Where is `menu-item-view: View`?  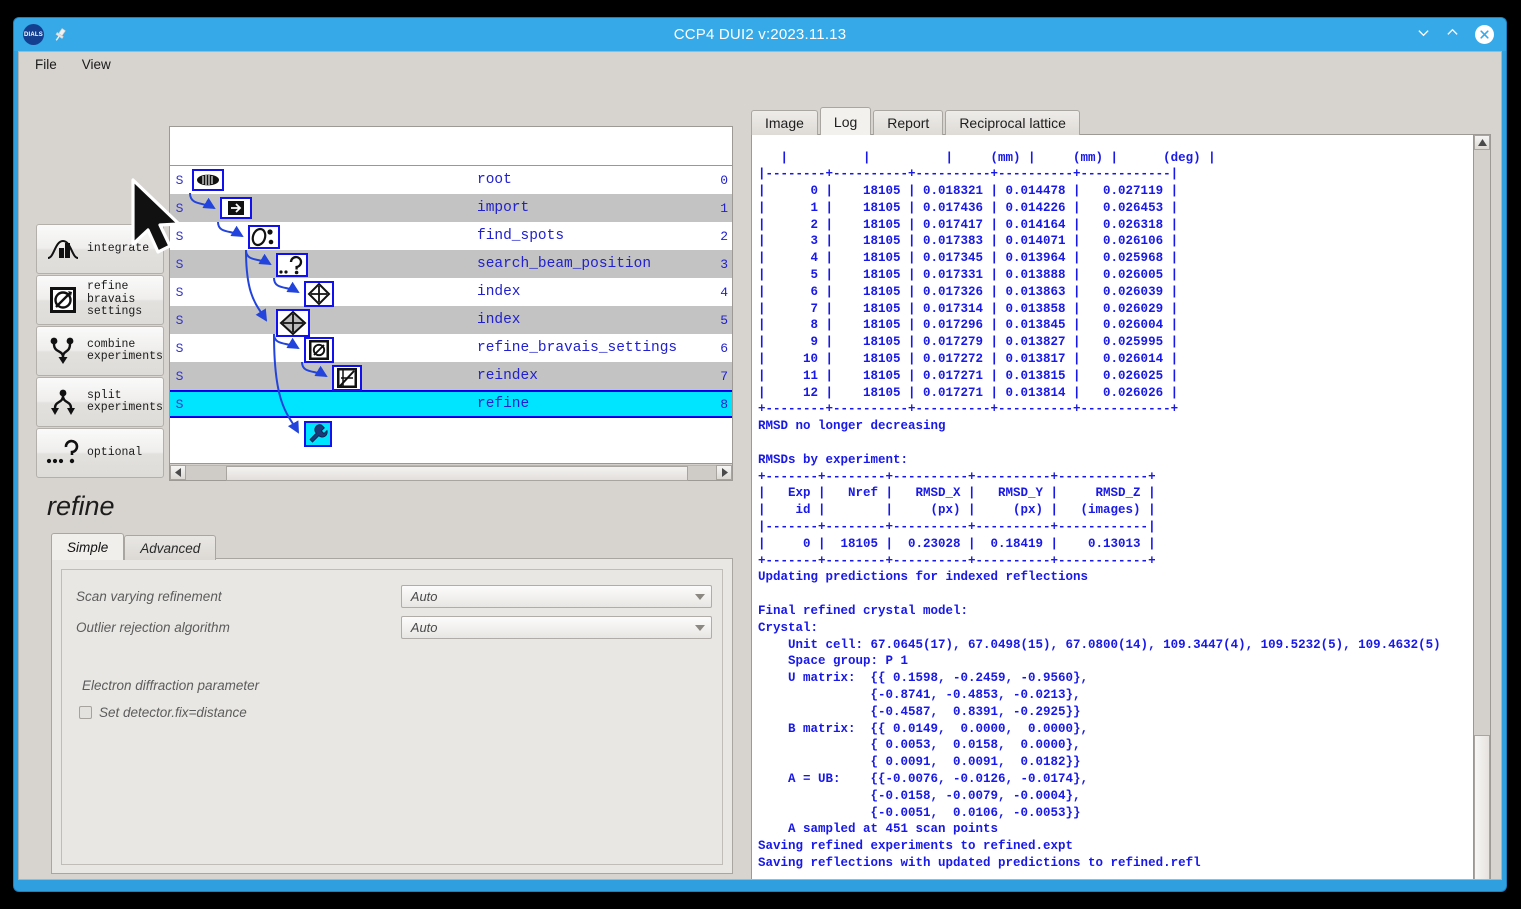
menu-item-view: View is located at coordinates (96, 64).